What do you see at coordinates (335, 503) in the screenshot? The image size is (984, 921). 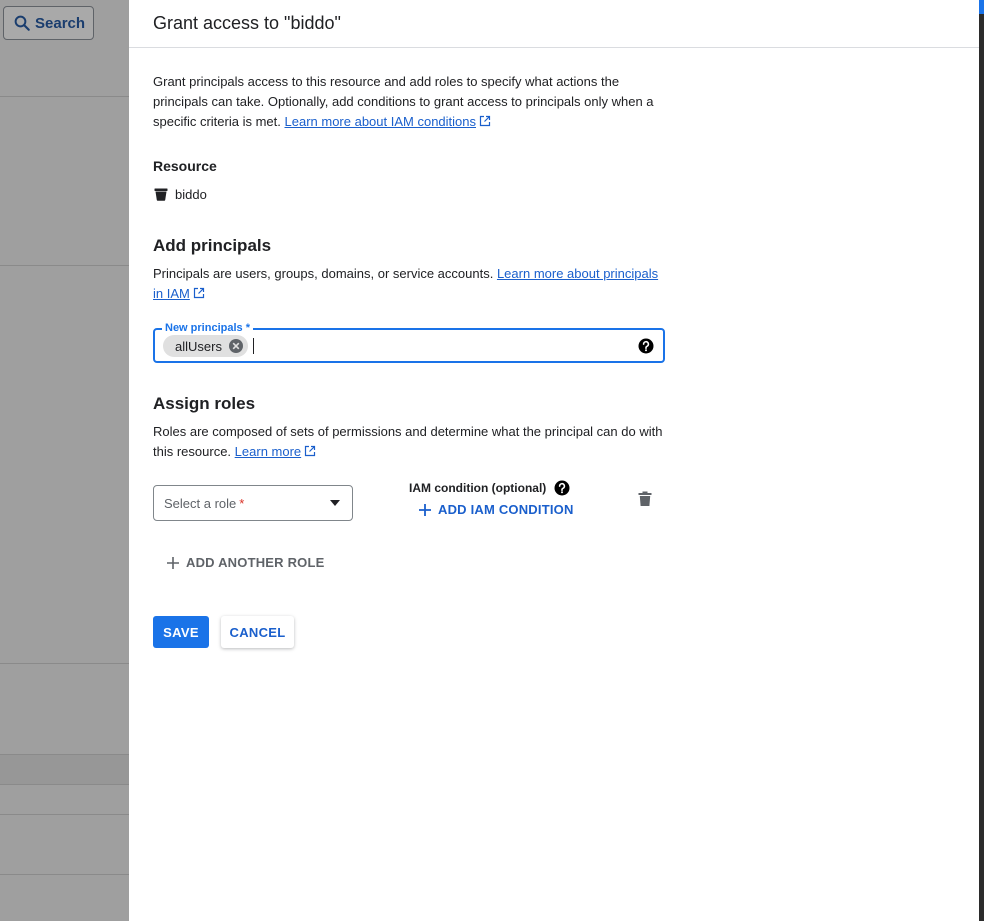 I see `dropdown-arrow-icon` at bounding box center [335, 503].